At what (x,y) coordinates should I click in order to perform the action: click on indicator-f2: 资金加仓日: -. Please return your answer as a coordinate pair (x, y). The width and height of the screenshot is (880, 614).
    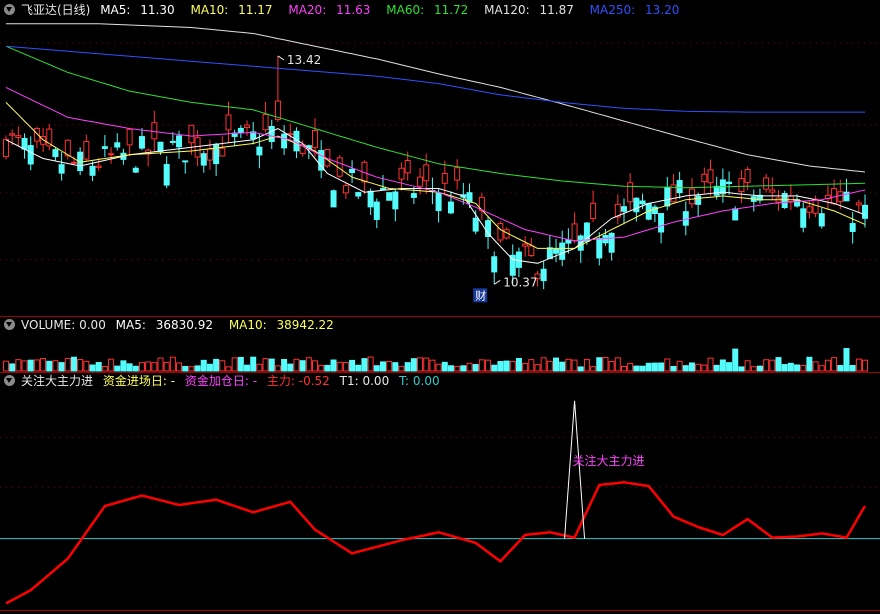
    Looking at the image, I should click on (221, 381).